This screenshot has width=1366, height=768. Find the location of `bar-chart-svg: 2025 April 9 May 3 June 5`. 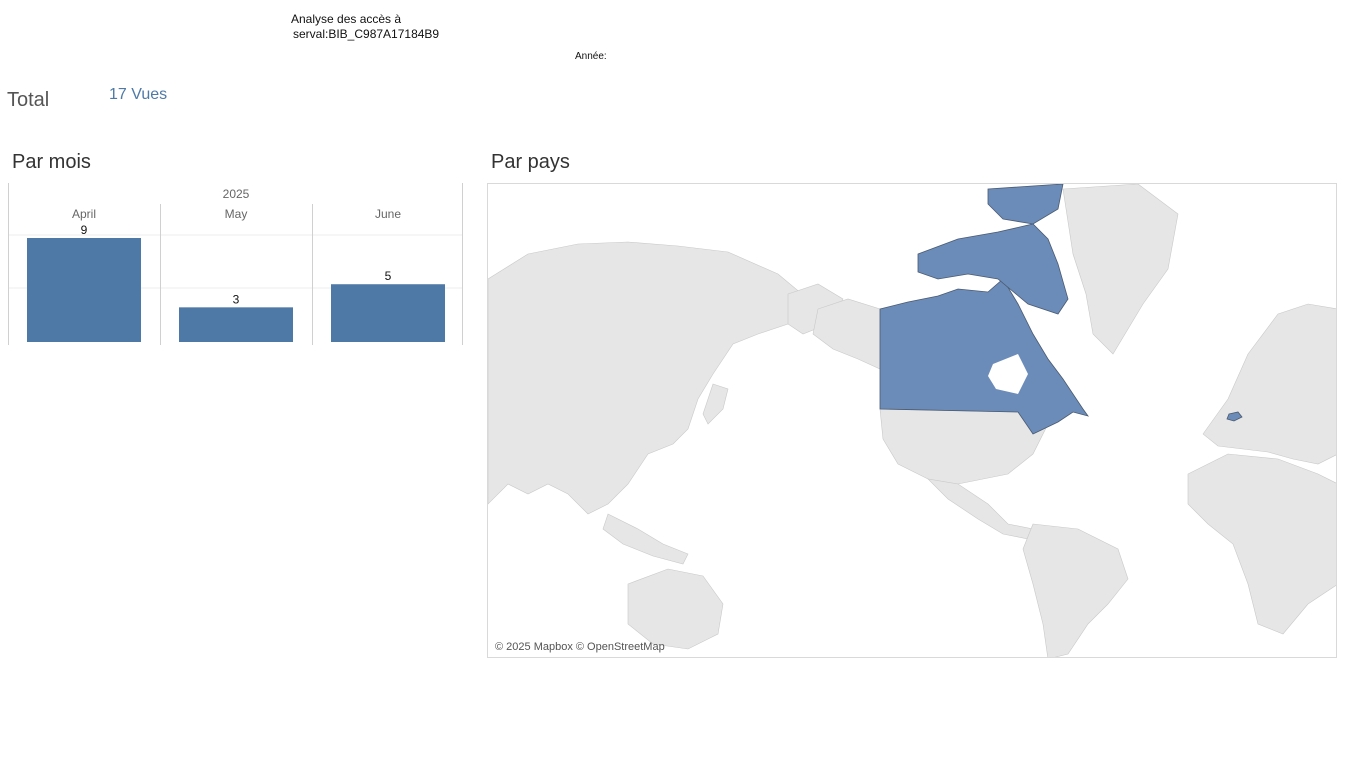

bar-chart-svg: 2025 April 9 May 3 June 5 is located at coordinates (235, 264).